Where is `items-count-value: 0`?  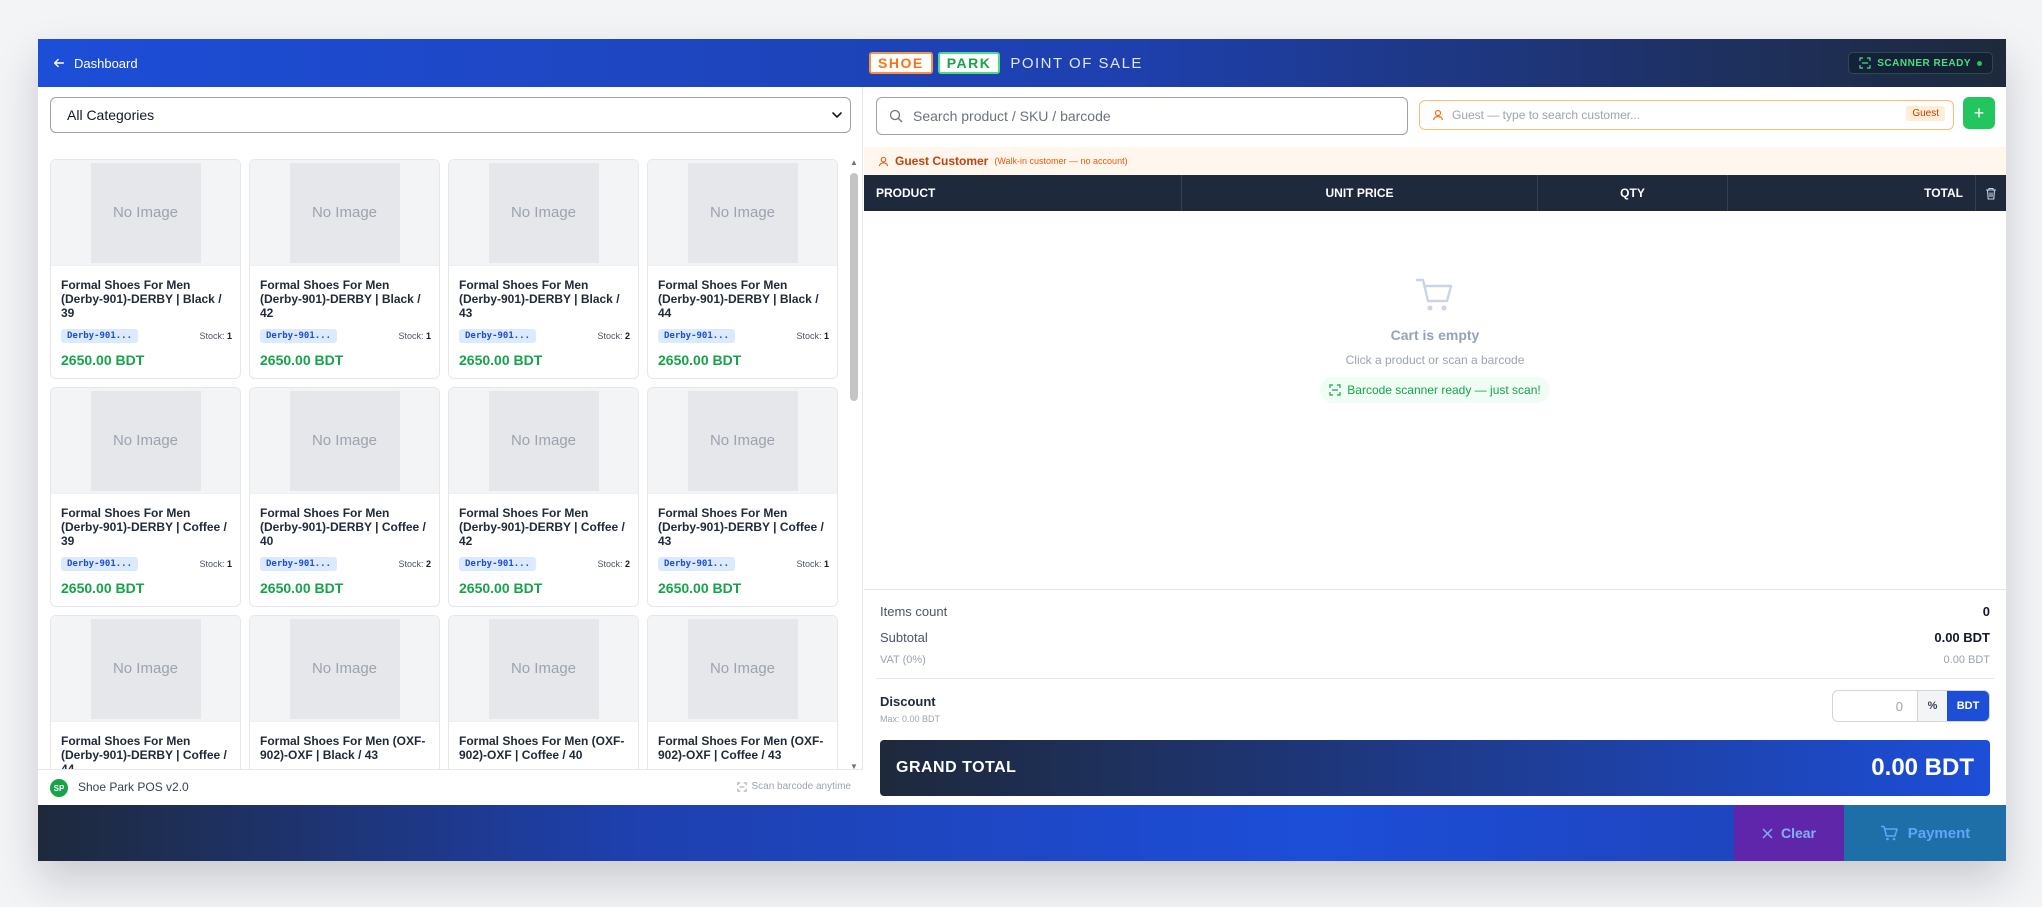
items-count-value: 0 is located at coordinates (1986, 611).